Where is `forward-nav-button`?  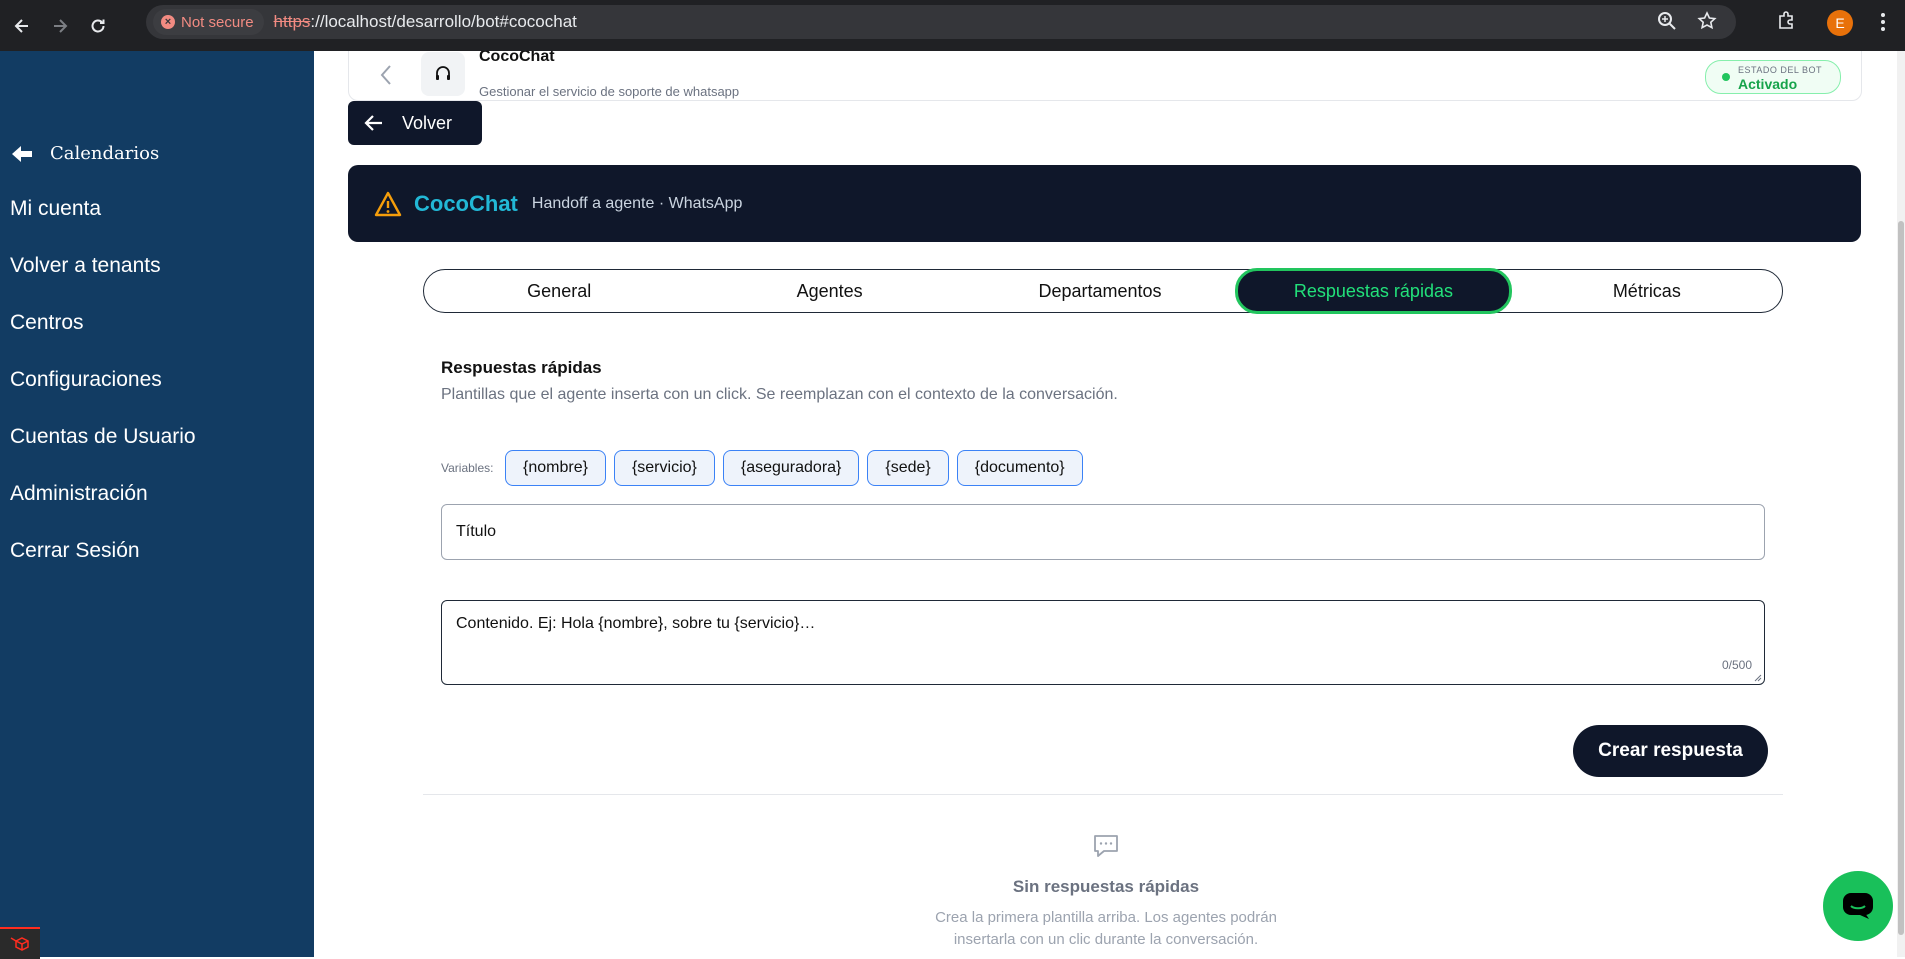
forward-nav-button is located at coordinates (60, 26).